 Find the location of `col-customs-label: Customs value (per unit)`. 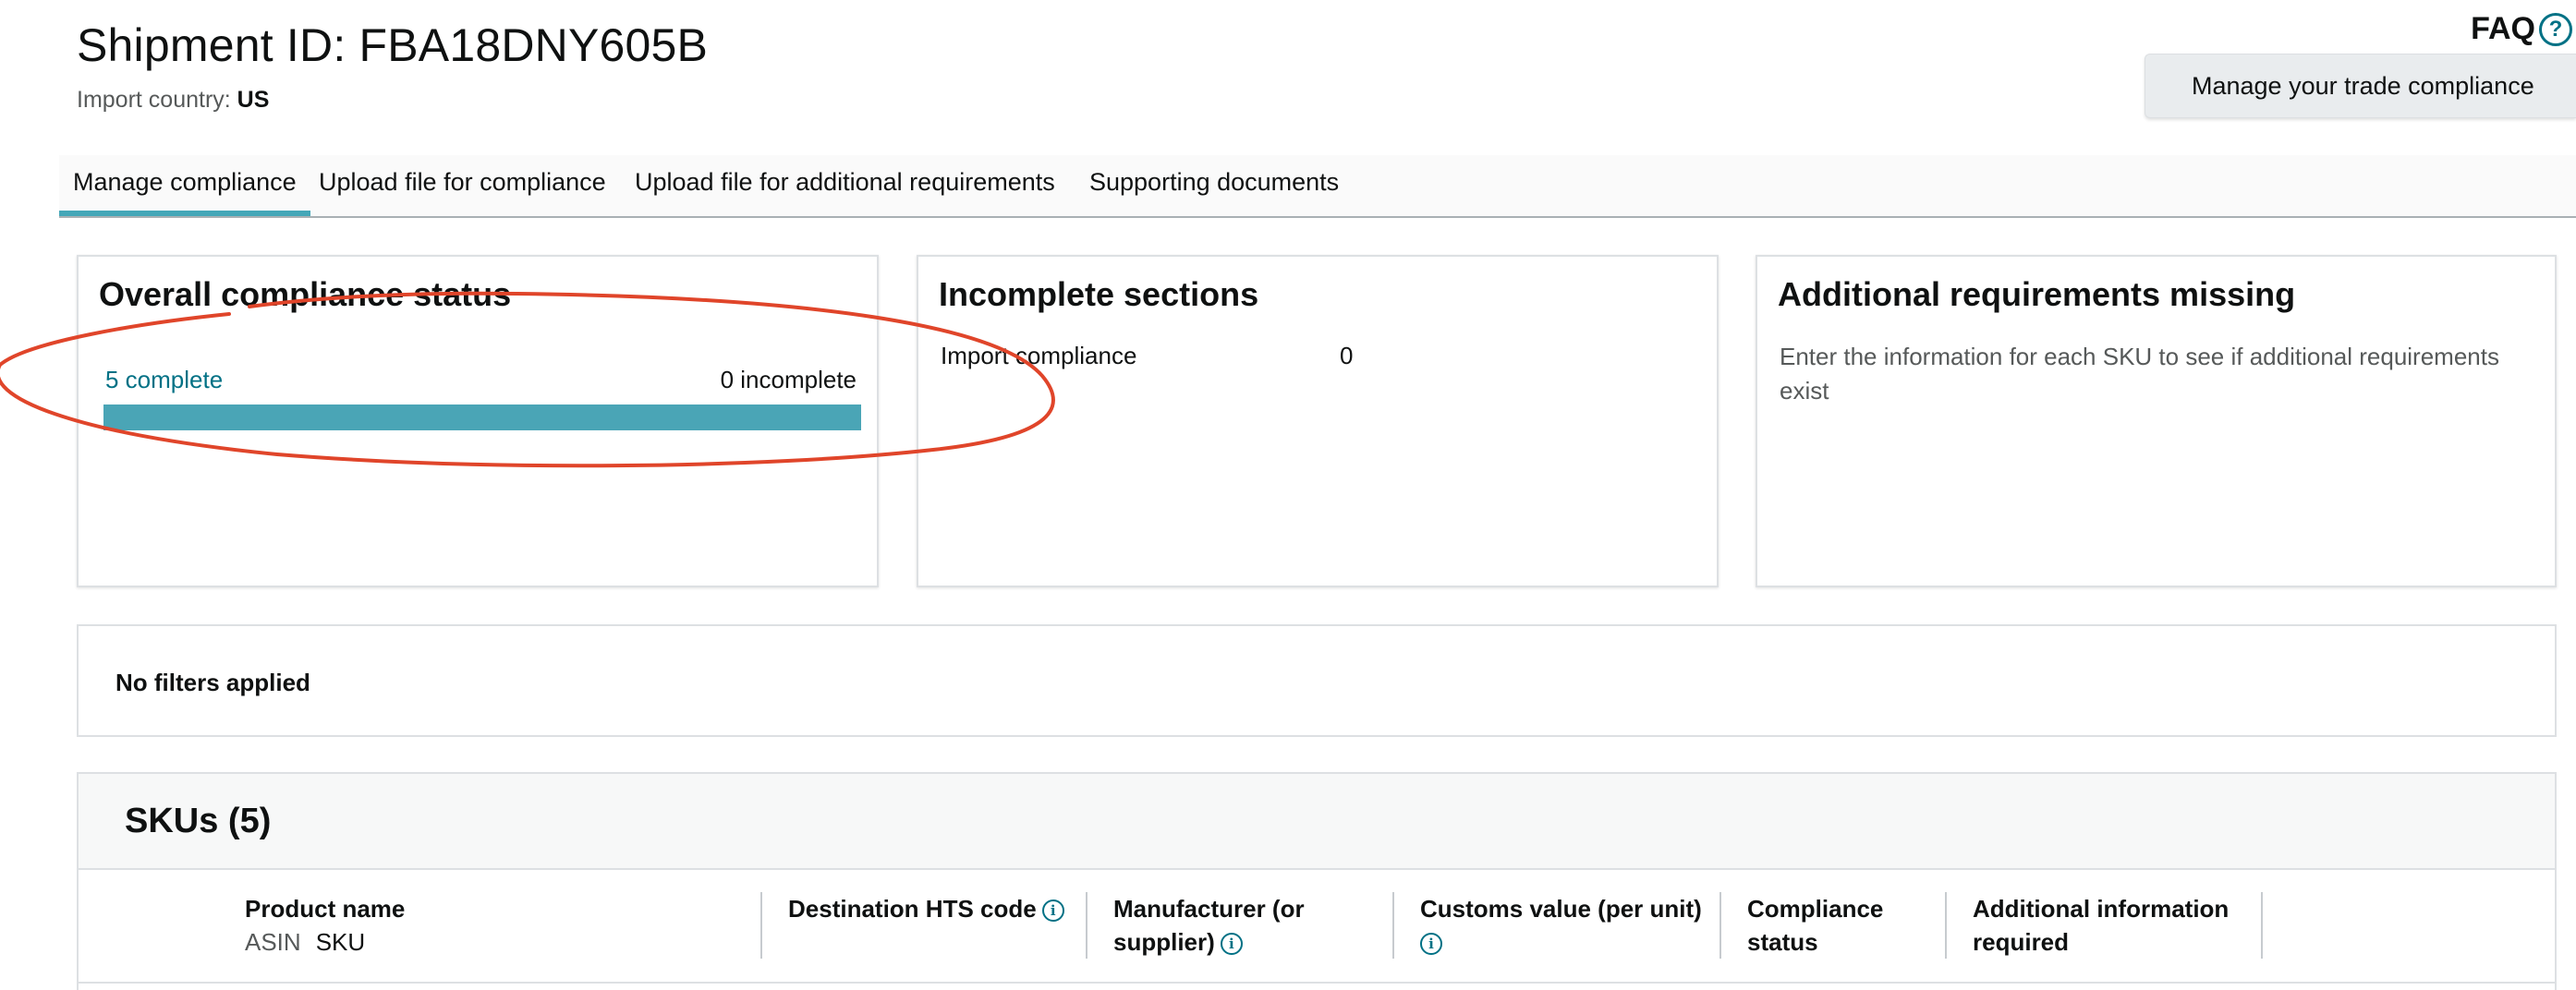

col-customs-label: Customs value (per unit) is located at coordinates (1561, 909).